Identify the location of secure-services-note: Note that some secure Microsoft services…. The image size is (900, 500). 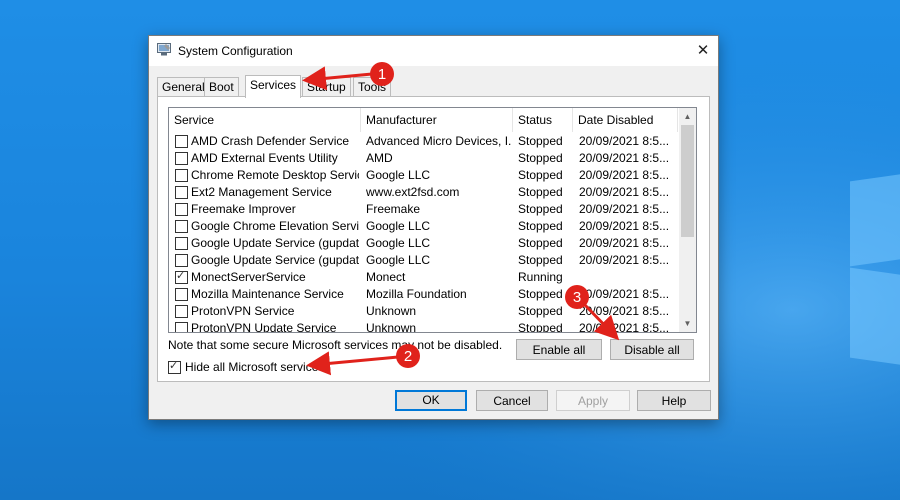
(335, 345).